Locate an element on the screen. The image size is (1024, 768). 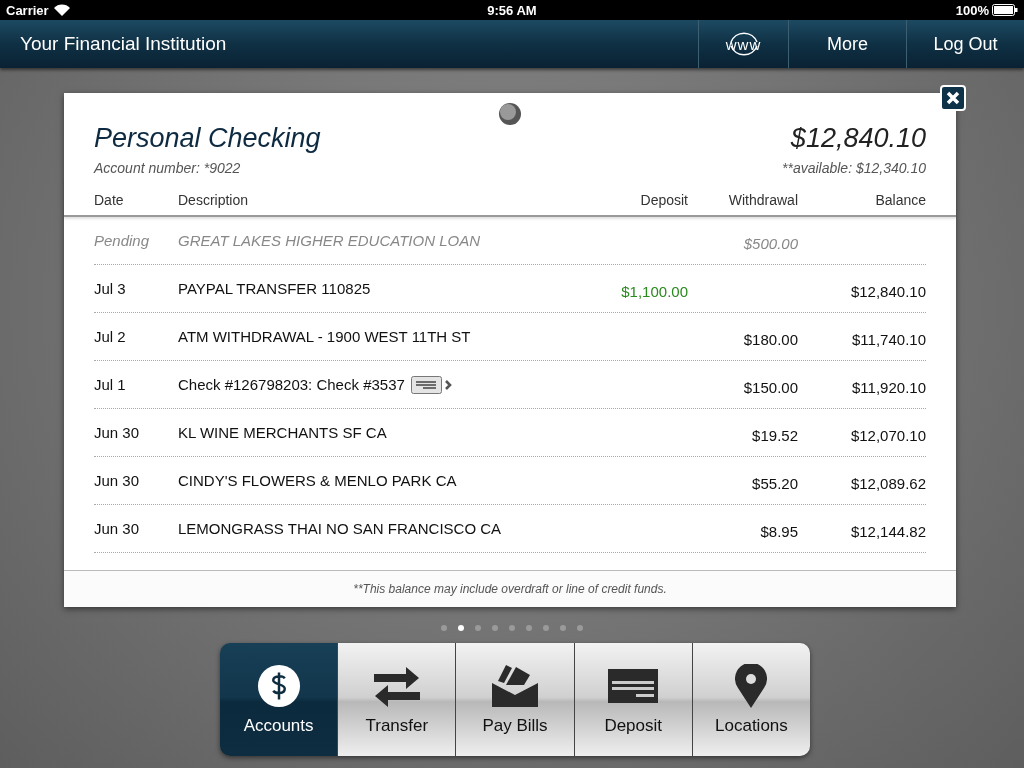
balance-cell: $12,840.10 is located at coordinates (888, 291).